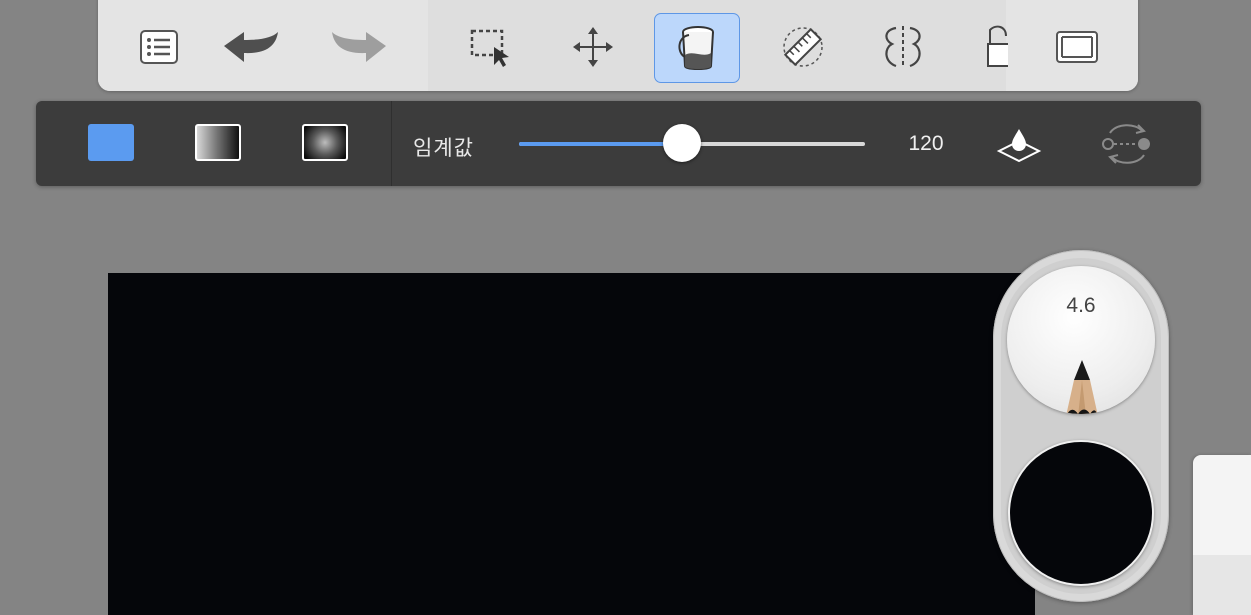 Image resolution: width=1251 pixels, height=615 pixels. What do you see at coordinates (325, 142) in the screenshot?
I see `radial-gradient-mode-button` at bounding box center [325, 142].